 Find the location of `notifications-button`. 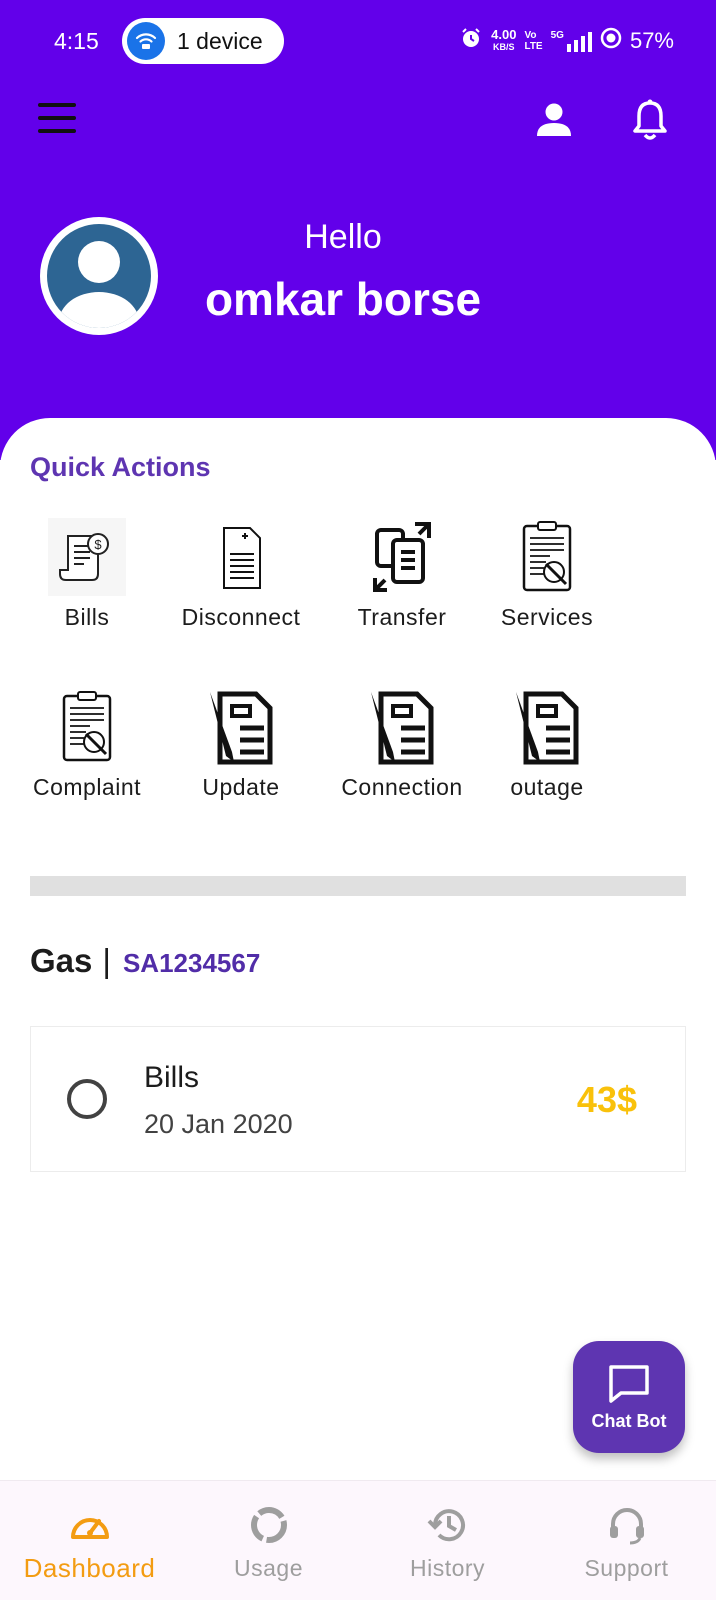

notifications-button is located at coordinates (650, 120).